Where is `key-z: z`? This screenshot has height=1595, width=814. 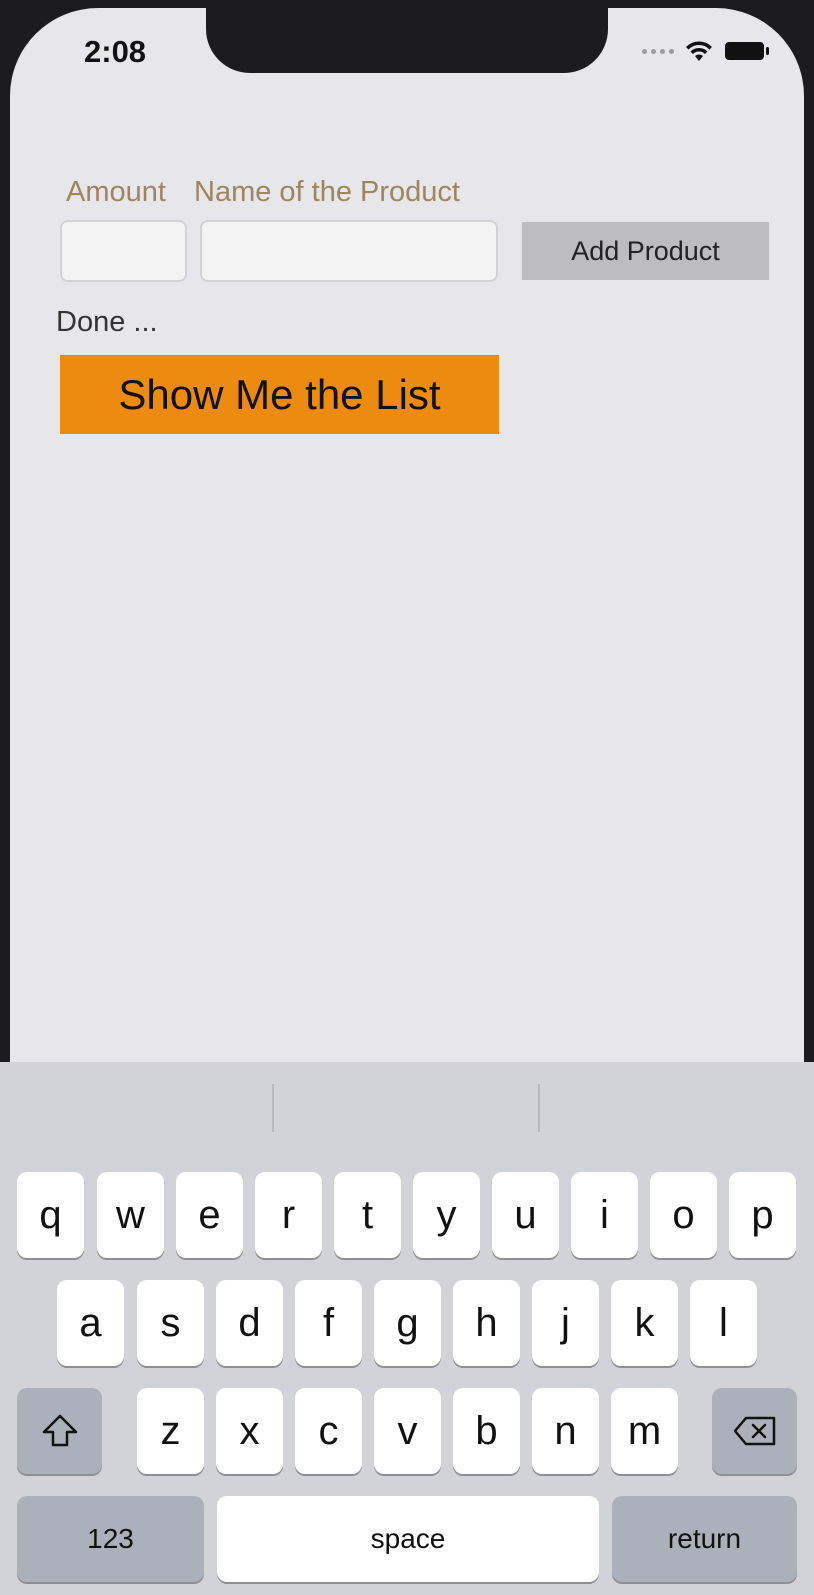
key-z: z is located at coordinates (170, 1431).